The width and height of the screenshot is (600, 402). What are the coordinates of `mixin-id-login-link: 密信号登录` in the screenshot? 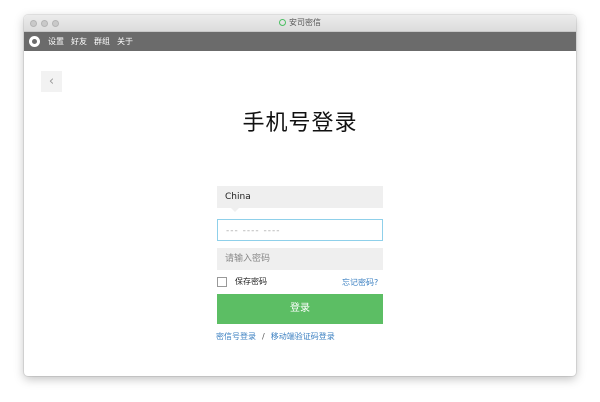 It's located at (236, 336).